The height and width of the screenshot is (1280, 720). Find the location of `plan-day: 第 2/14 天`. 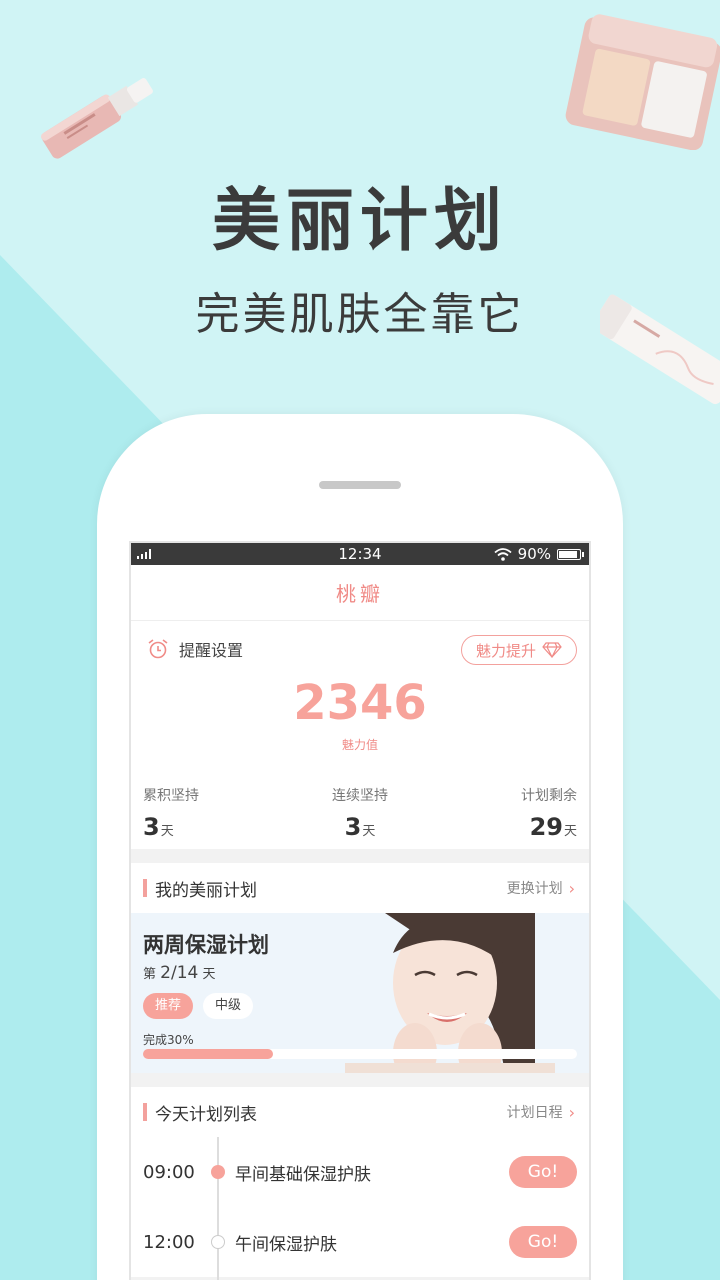

plan-day: 第 2/14 天 is located at coordinates (179, 973).